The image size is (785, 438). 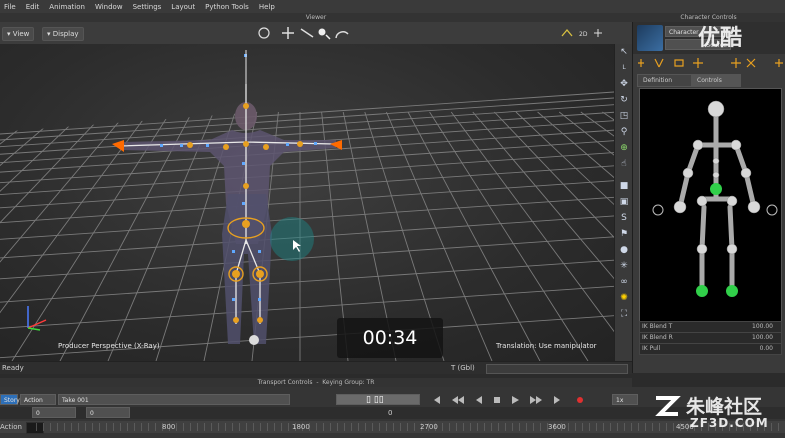 What do you see at coordinates (557, 369) in the screenshot?
I see `status-field` at bounding box center [557, 369].